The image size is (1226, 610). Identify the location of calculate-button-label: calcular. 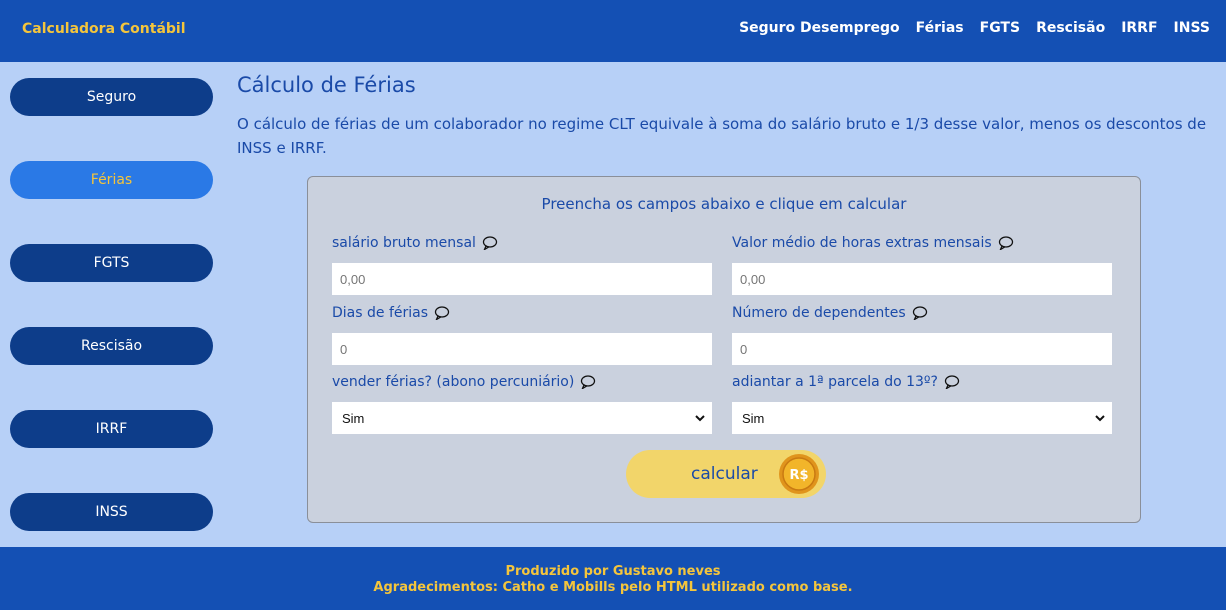
(724, 474).